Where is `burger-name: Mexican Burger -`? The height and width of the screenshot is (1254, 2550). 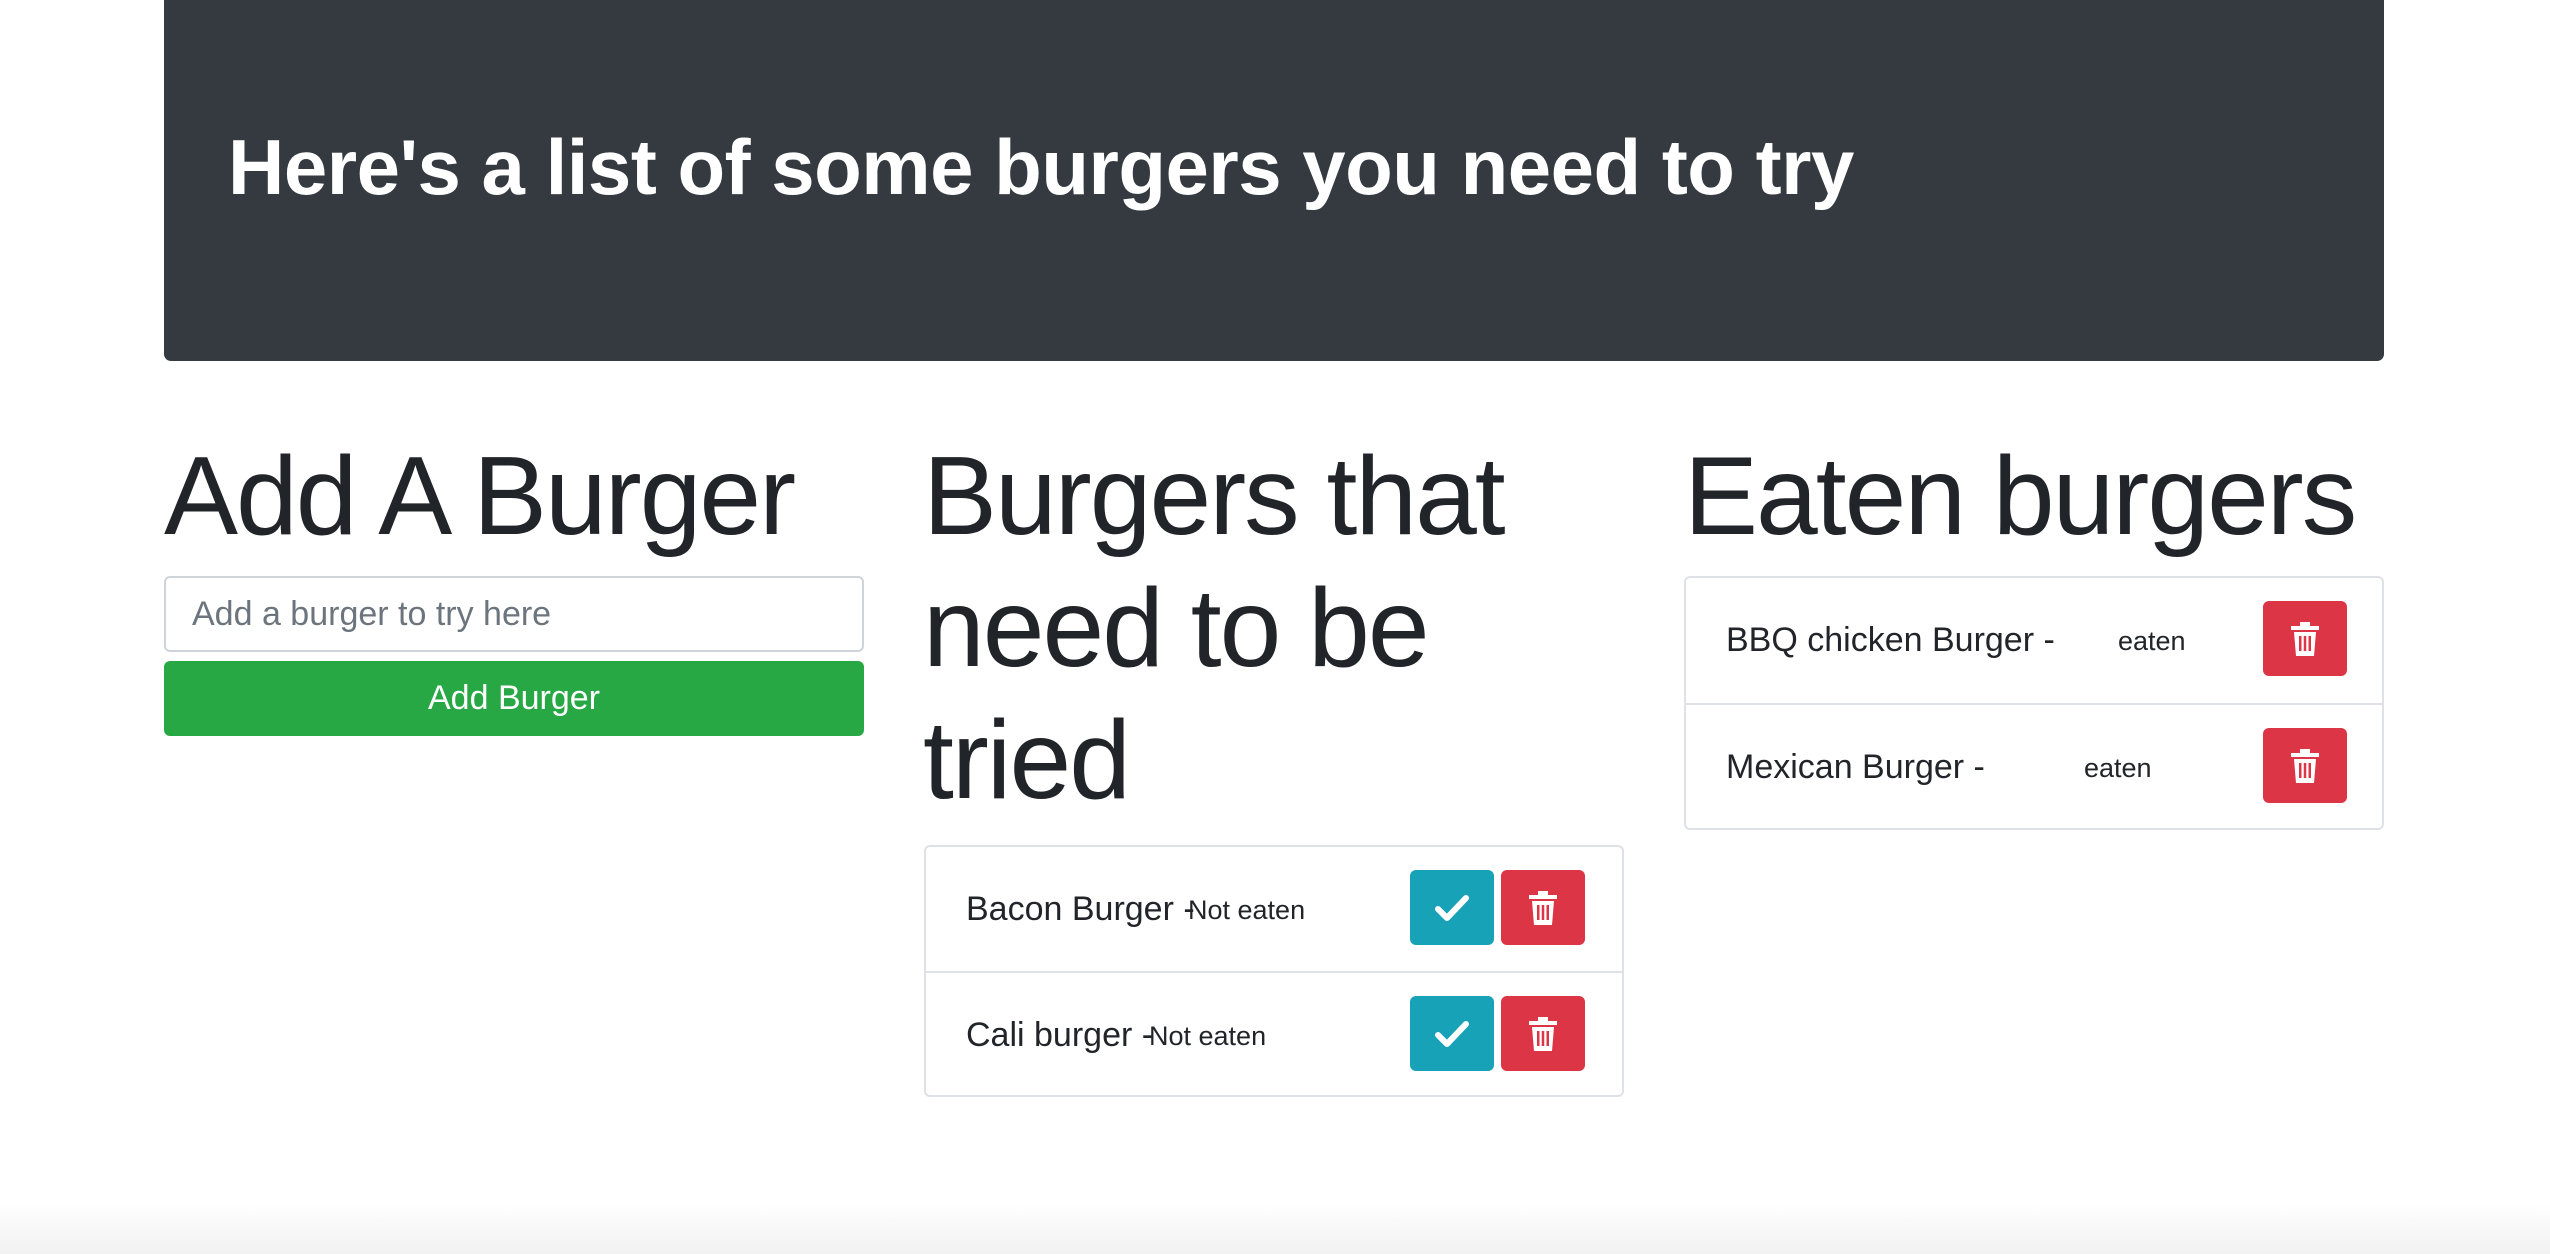
burger-name: Mexican Burger - is located at coordinates (1855, 767).